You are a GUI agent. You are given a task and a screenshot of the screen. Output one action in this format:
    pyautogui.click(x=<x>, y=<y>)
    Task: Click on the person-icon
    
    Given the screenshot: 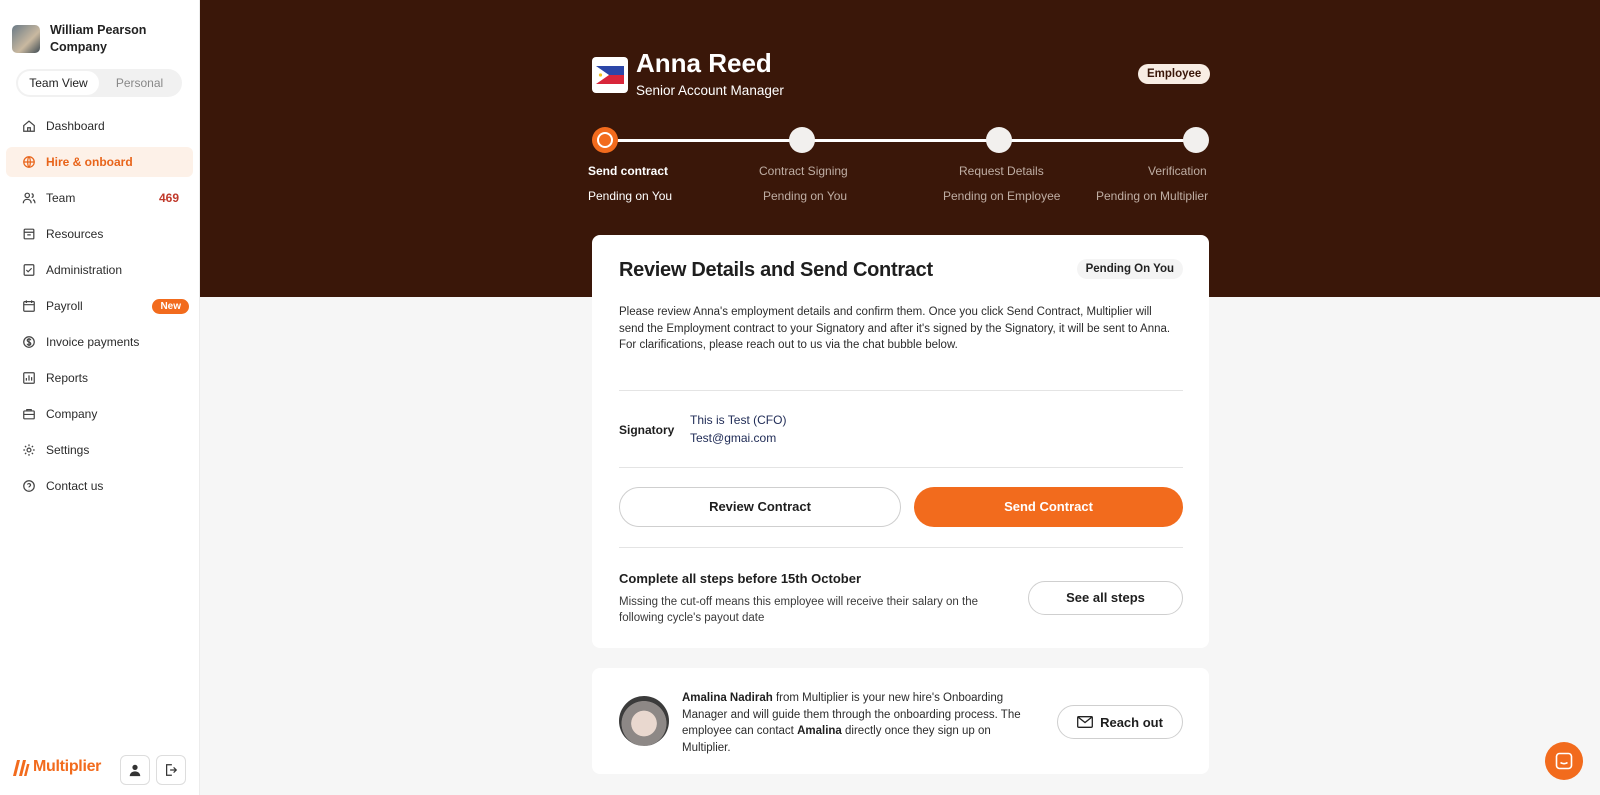 What is the action you would take?
    pyautogui.click(x=135, y=770)
    